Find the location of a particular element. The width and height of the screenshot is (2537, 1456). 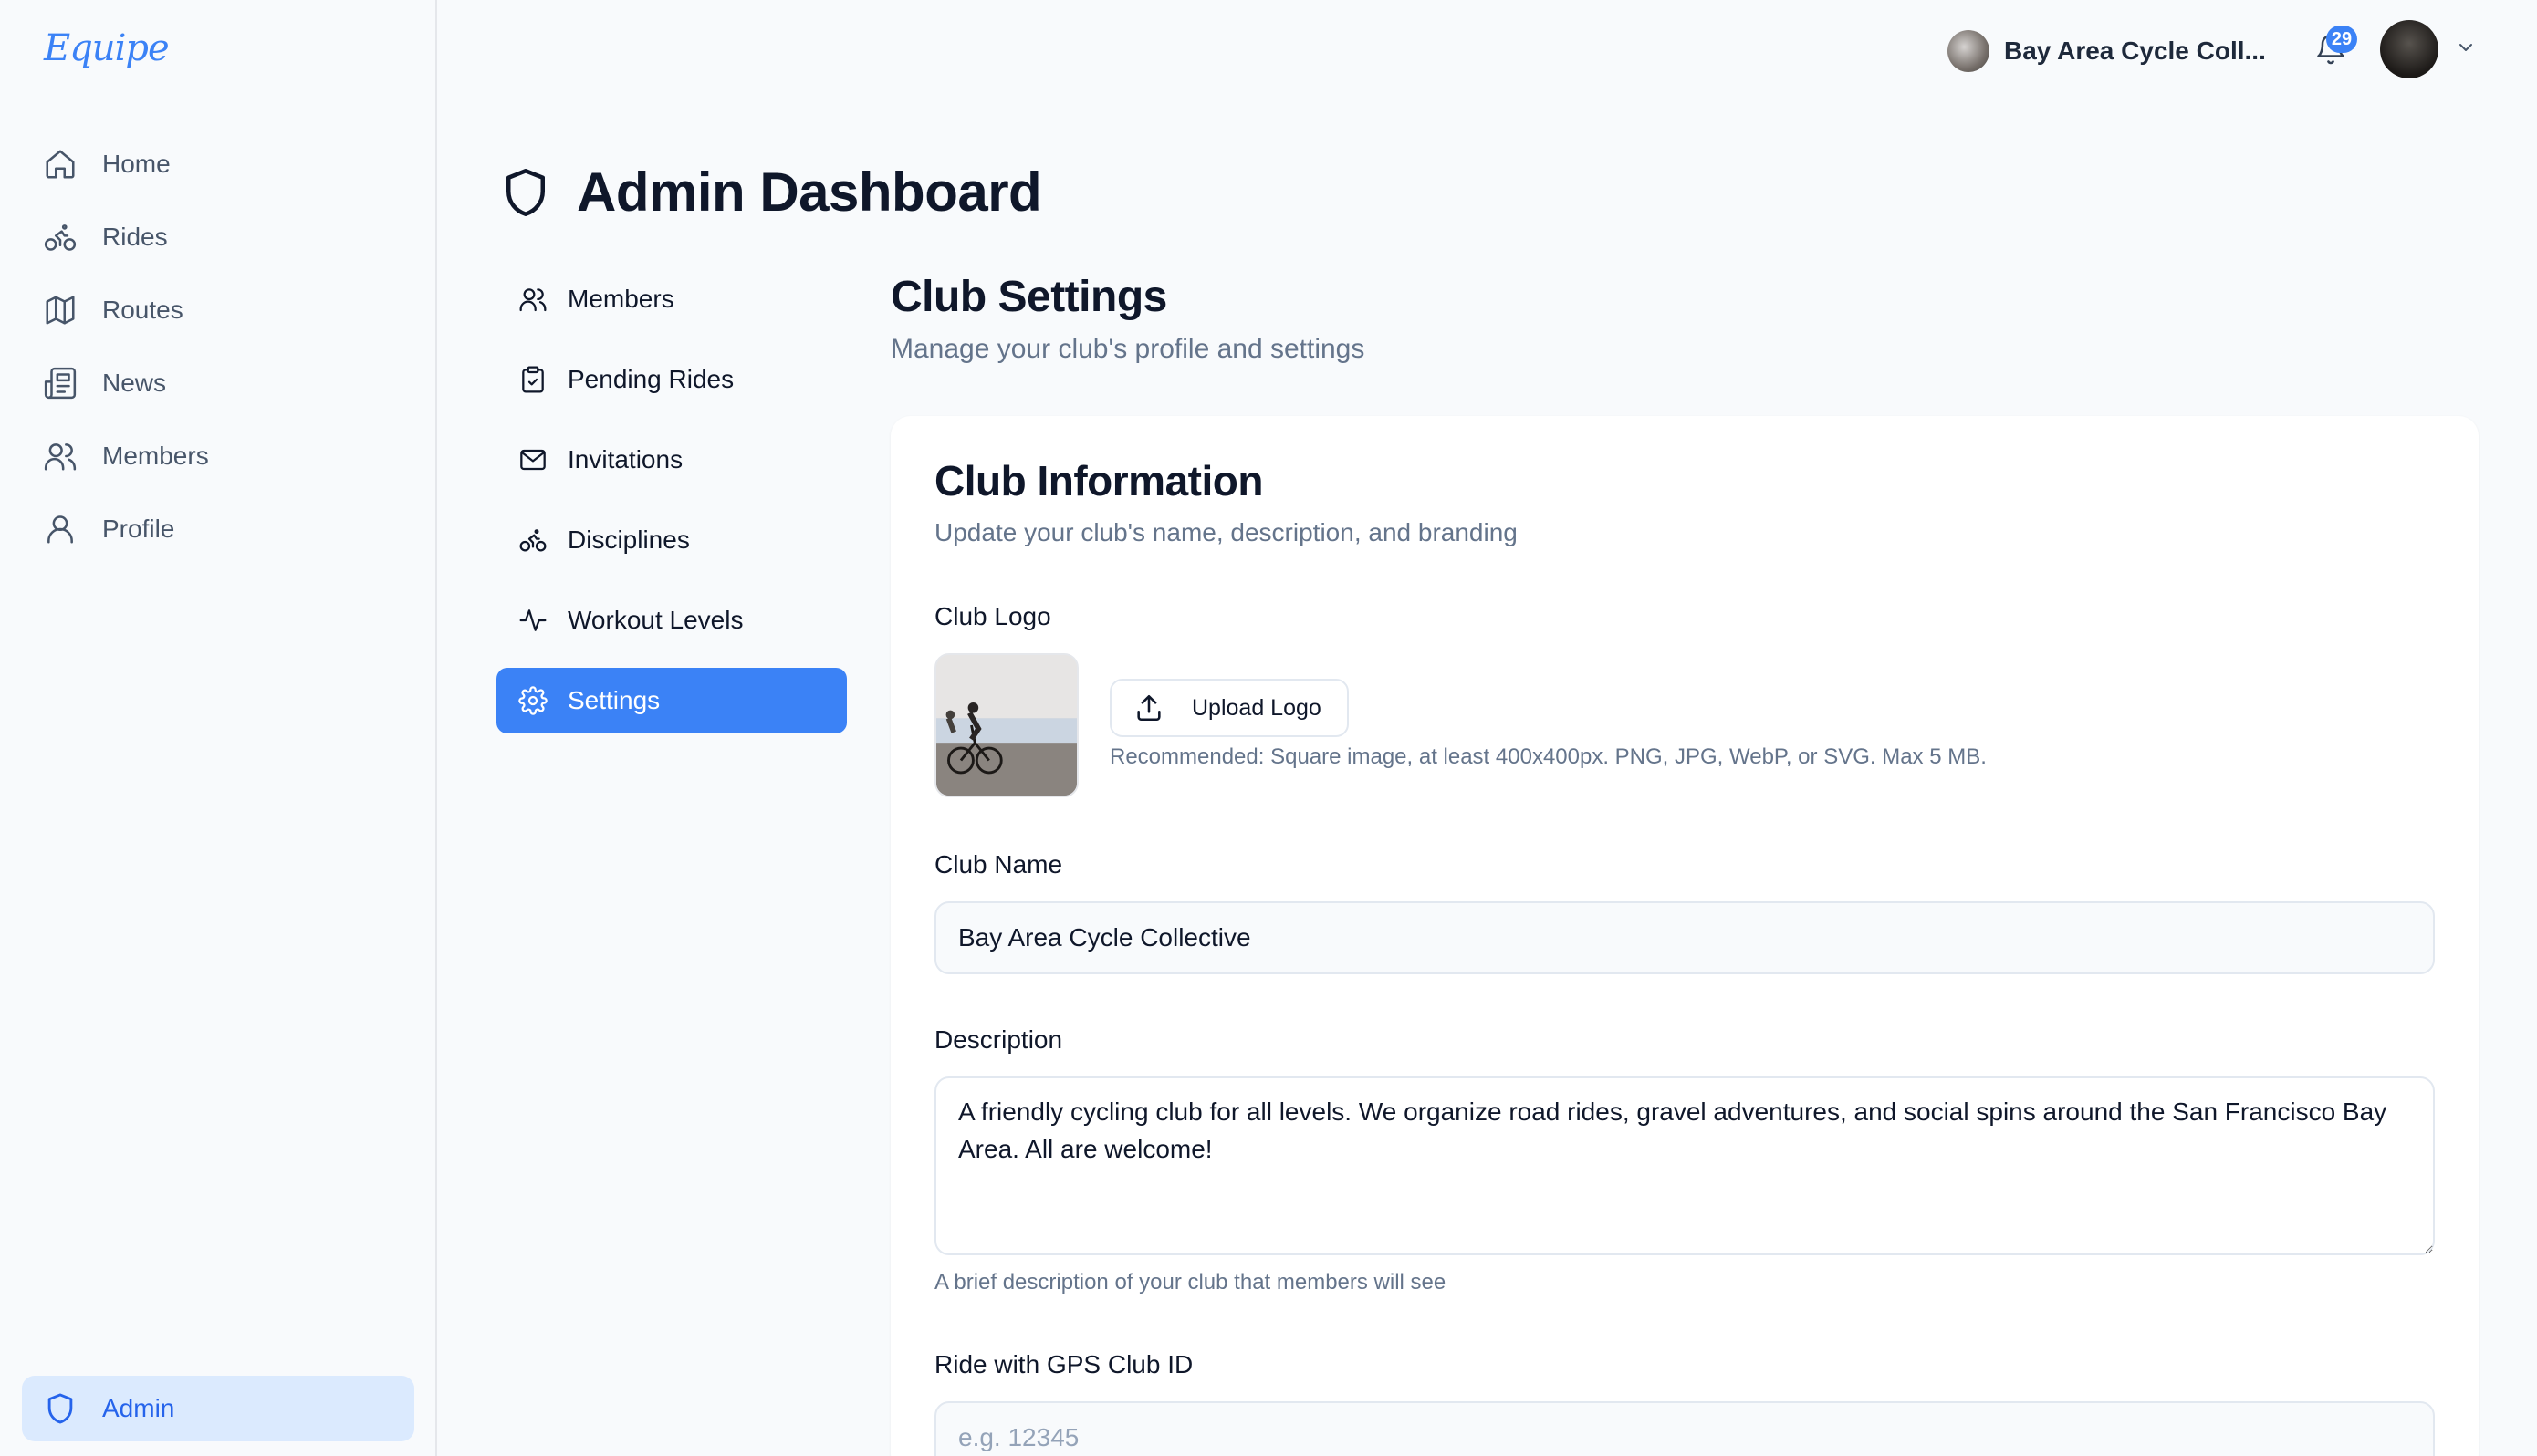

admin-nav-settings: Settings is located at coordinates (671, 700).